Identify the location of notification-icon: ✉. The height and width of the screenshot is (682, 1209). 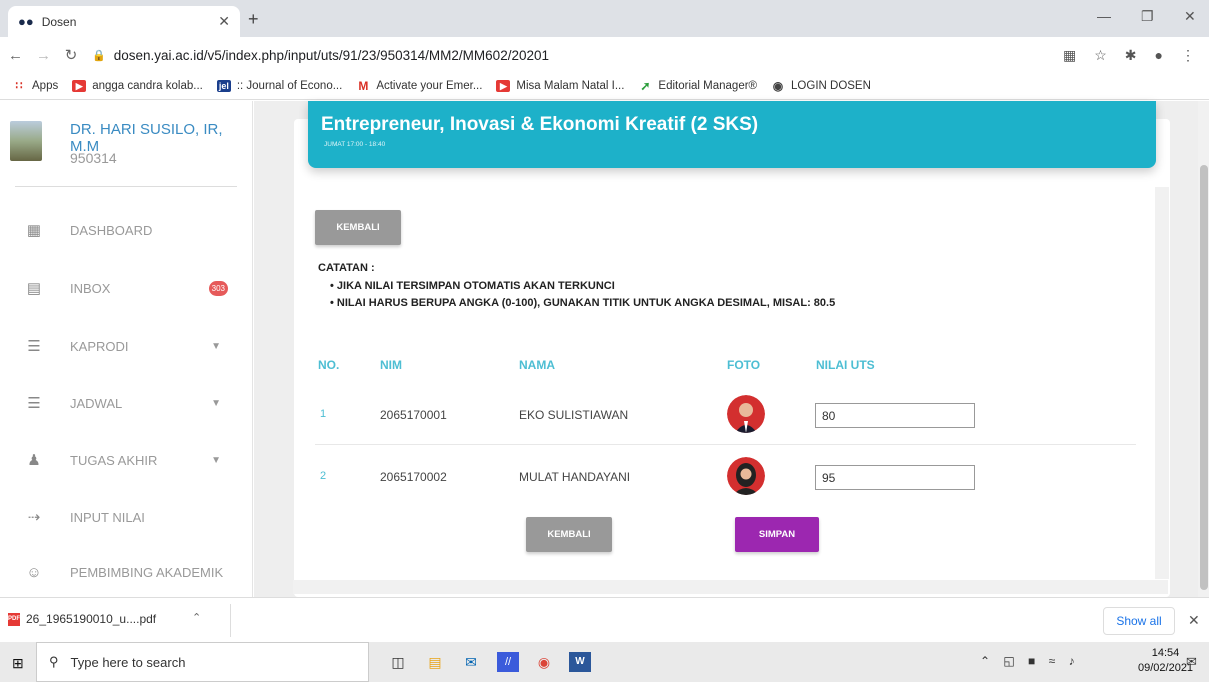
(1191, 662).